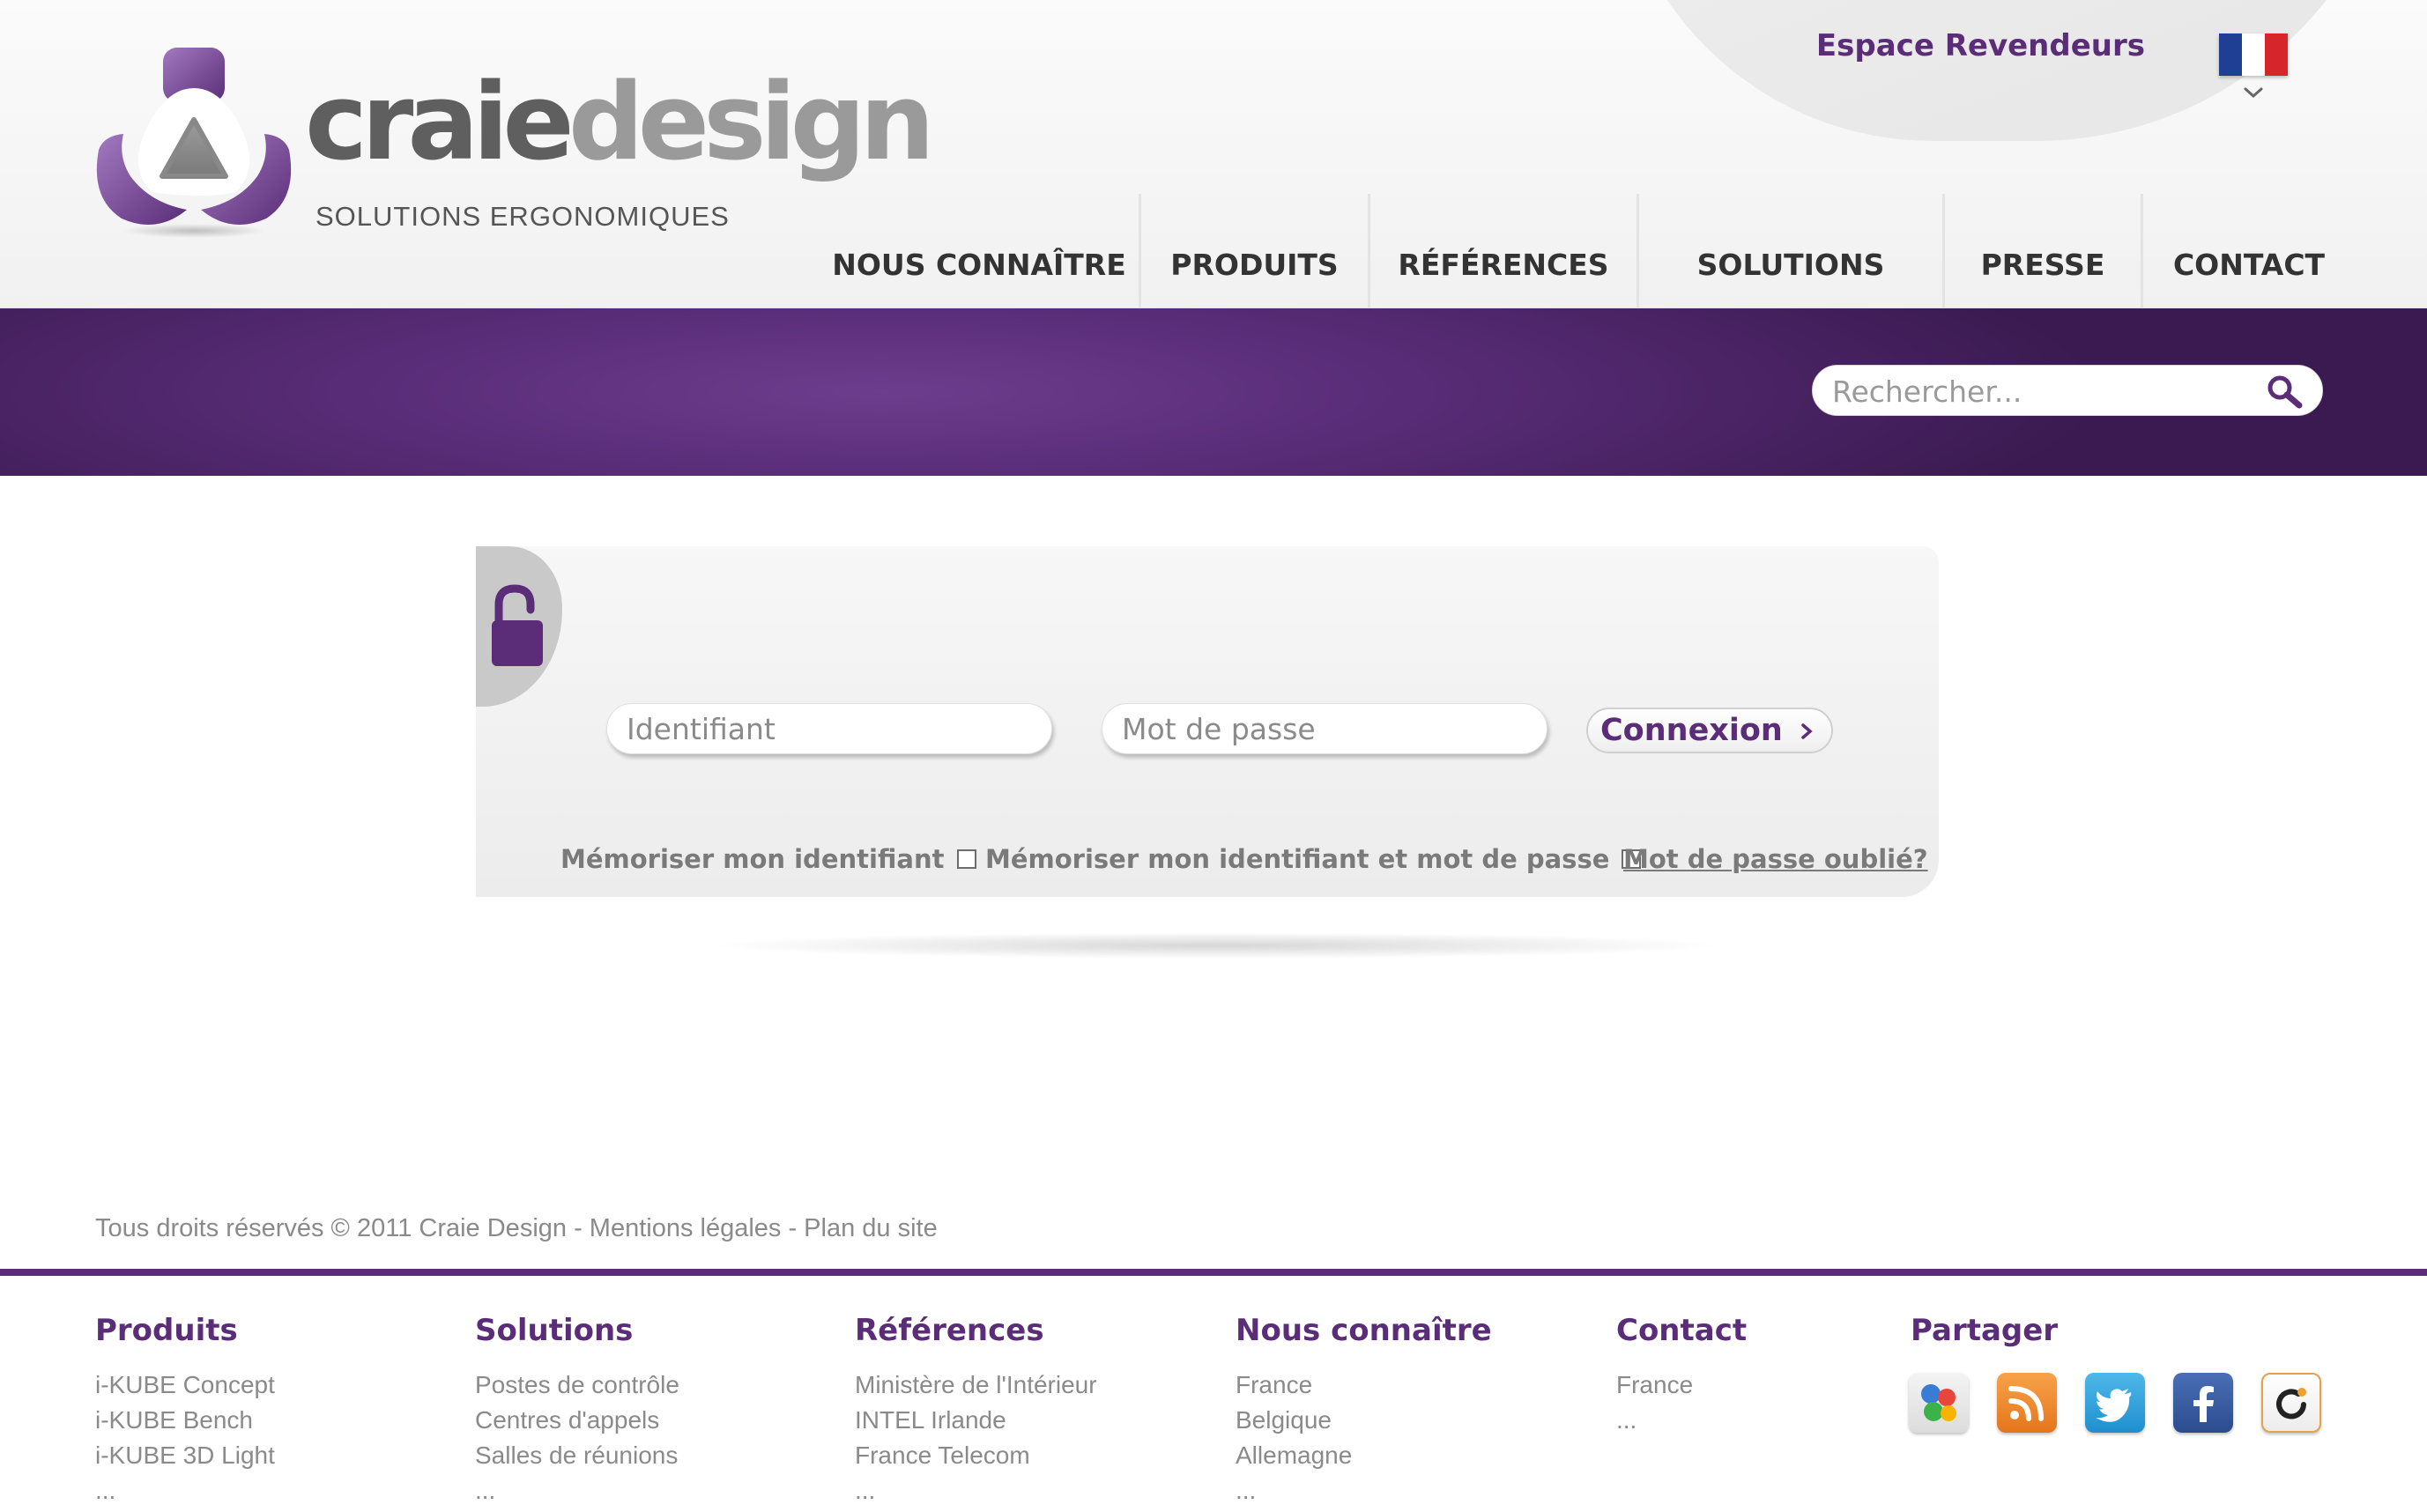 Image resolution: width=2427 pixels, height=1512 pixels. What do you see at coordinates (2253, 92) in the screenshot?
I see `chevron-down-icon` at bounding box center [2253, 92].